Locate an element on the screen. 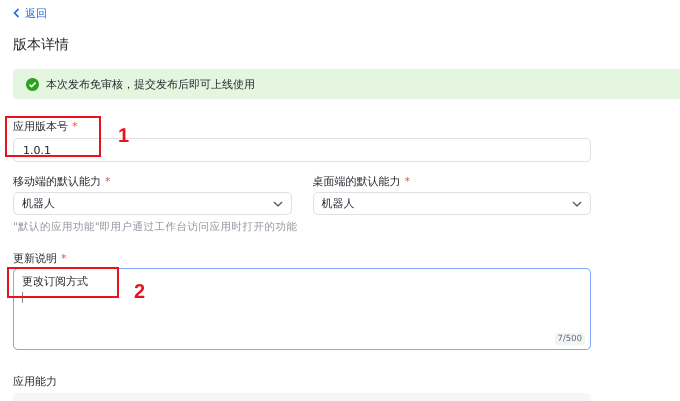 This screenshot has width=680, height=401. char-counter: 7/500 is located at coordinates (569, 339).